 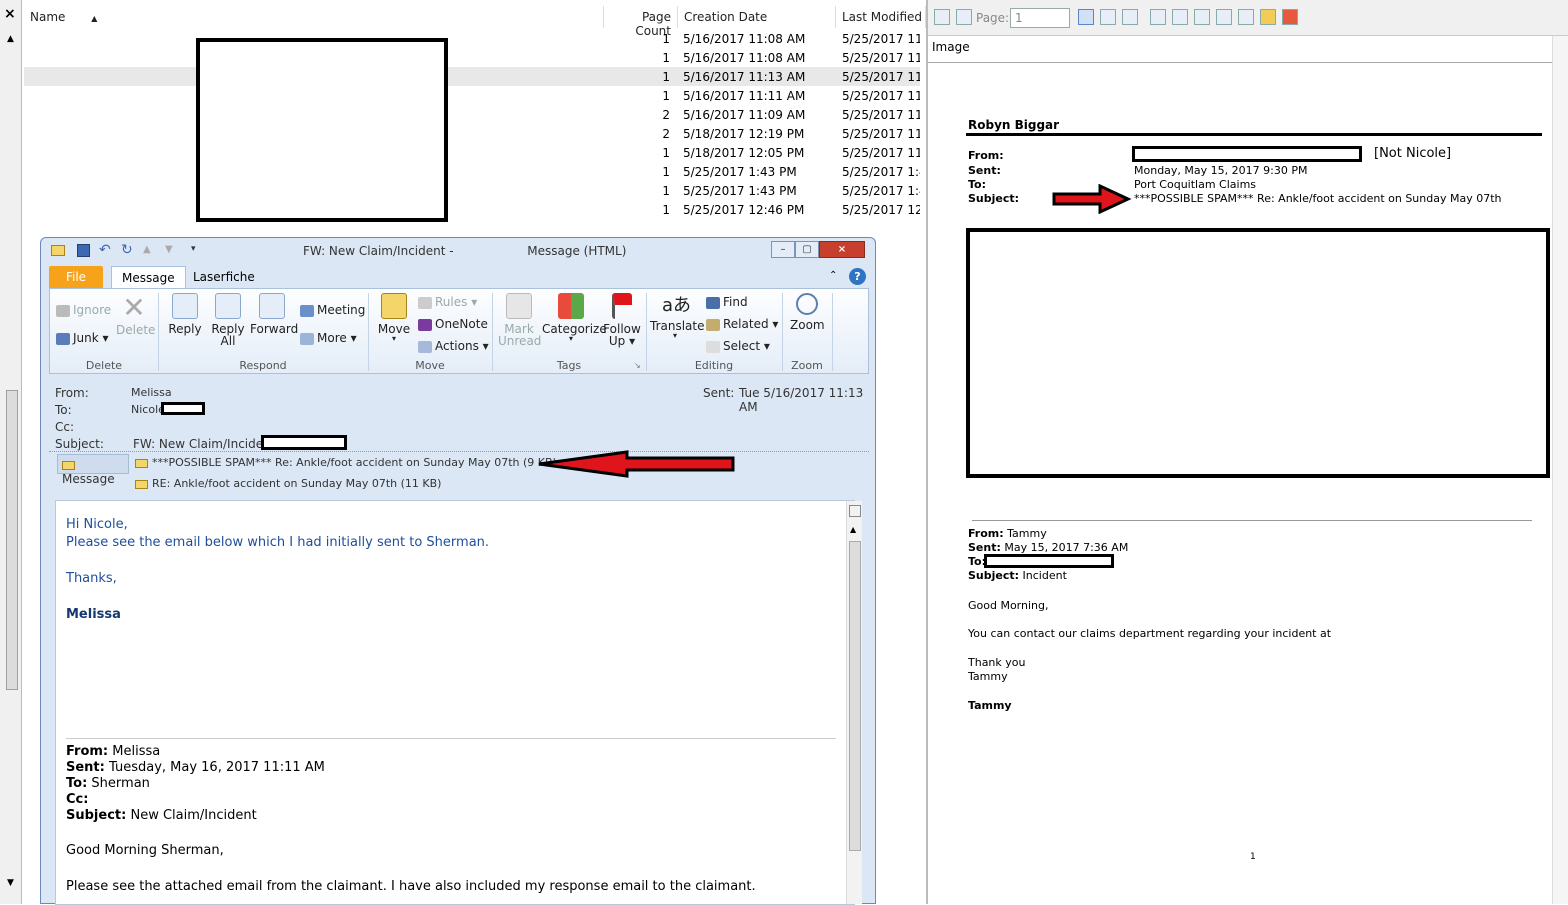 I want to click on junk-button: Junk ▾, so click(x=82, y=338).